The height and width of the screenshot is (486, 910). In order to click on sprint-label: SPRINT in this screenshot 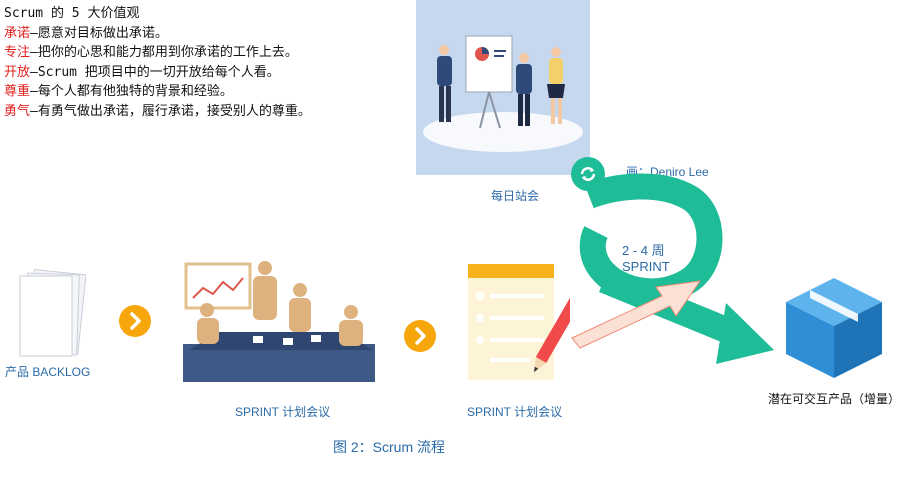, I will do `click(646, 266)`.